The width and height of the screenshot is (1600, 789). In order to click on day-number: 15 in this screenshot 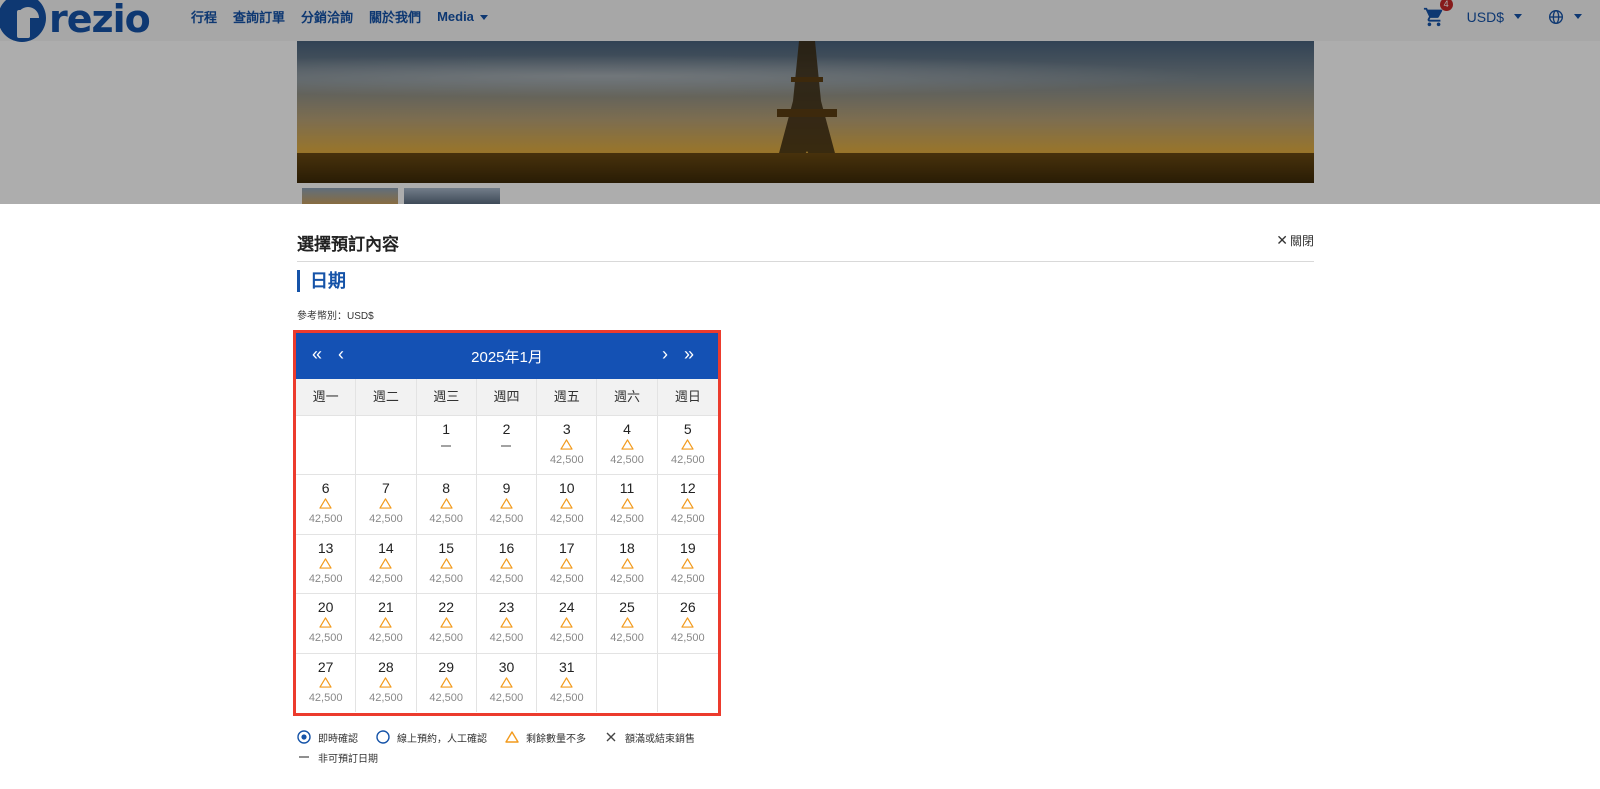, I will do `click(446, 547)`.